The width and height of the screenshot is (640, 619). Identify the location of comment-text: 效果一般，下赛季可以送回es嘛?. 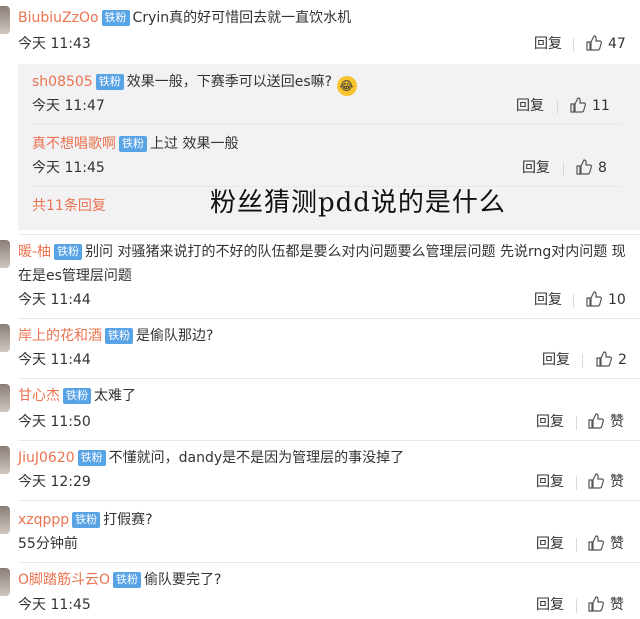
(229, 82).